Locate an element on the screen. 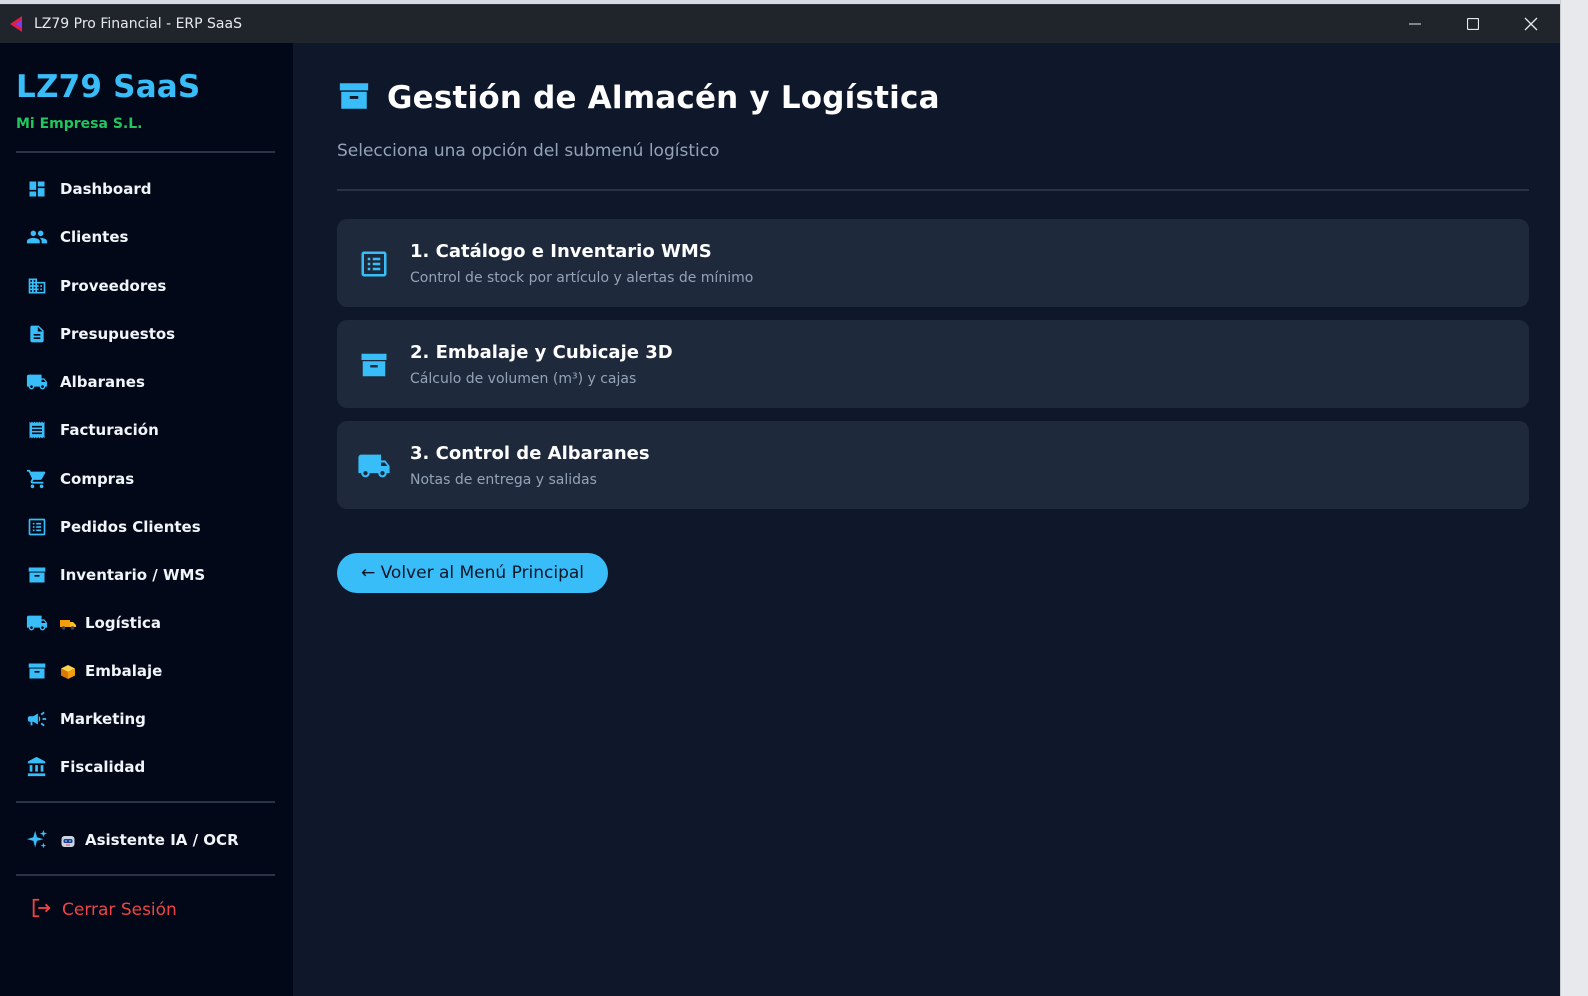 This screenshot has width=1588, height=996. sidebar-item-marketing: Marketing is located at coordinates (85, 719).